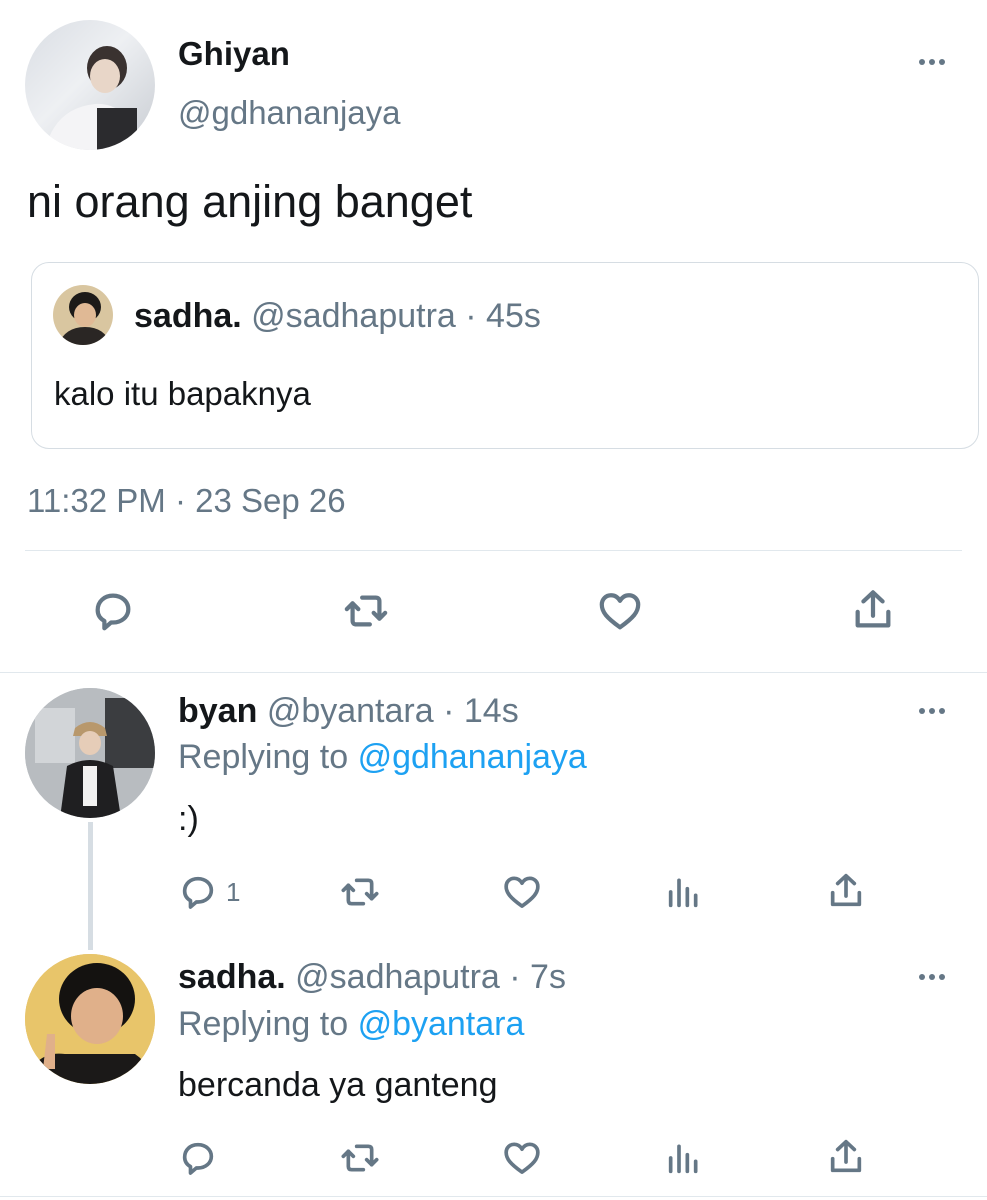  Describe the element at coordinates (289, 113) in the screenshot. I see `author-handle: @gdhananjaya` at that location.